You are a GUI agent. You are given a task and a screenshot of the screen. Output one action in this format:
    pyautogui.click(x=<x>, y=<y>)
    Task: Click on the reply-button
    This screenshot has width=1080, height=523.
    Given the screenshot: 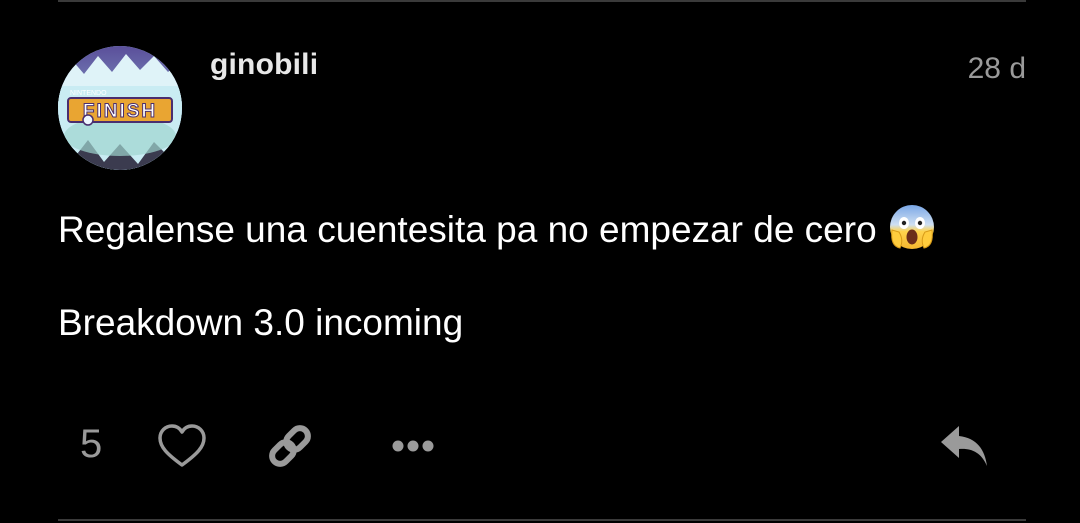 What is the action you would take?
    pyautogui.click(x=964, y=446)
    